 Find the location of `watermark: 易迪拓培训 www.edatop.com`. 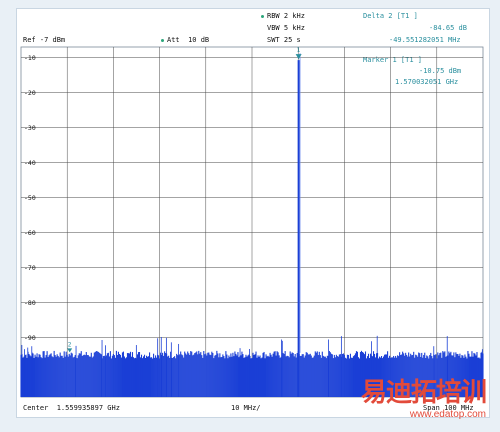

watermark: 易迪拓培训 www.edatop.com is located at coordinates (423, 396).